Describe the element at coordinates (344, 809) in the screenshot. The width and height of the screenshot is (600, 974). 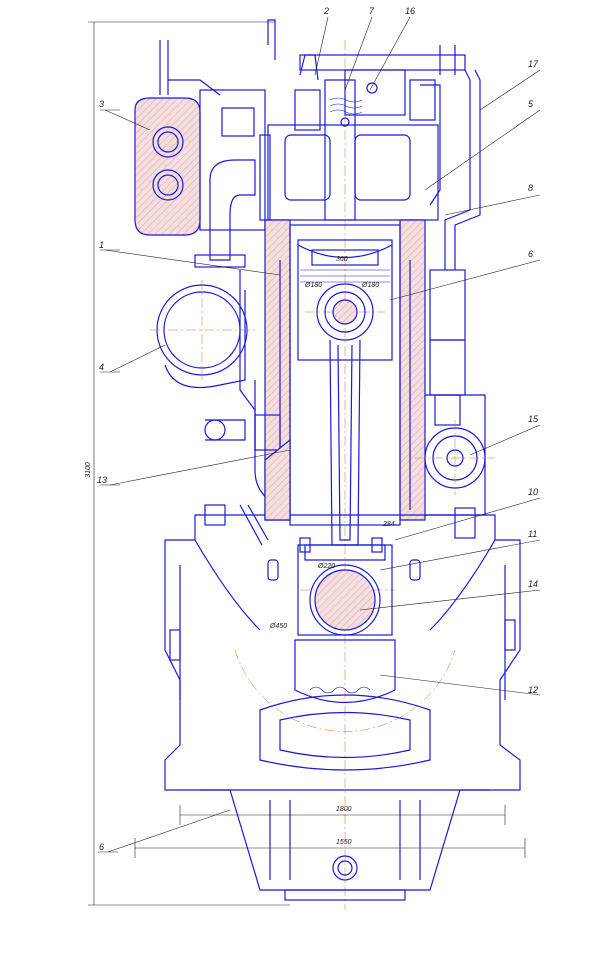
I see `dim-base-width: 1800` at that location.